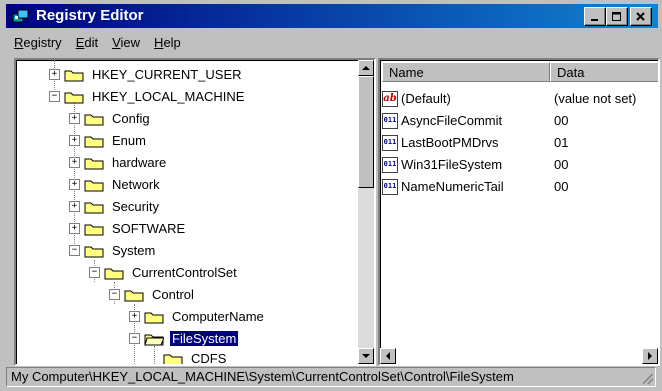 This screenshot has height=391, width=662. What do you see at coordinates (110, 118) in the screenshot?
I see `tree-item-config: + Config` at bounding box center [110, 118].